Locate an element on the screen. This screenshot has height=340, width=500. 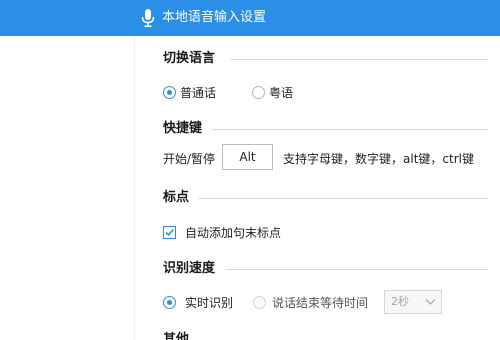
radio-realtime is located at coordinates (169, 302).